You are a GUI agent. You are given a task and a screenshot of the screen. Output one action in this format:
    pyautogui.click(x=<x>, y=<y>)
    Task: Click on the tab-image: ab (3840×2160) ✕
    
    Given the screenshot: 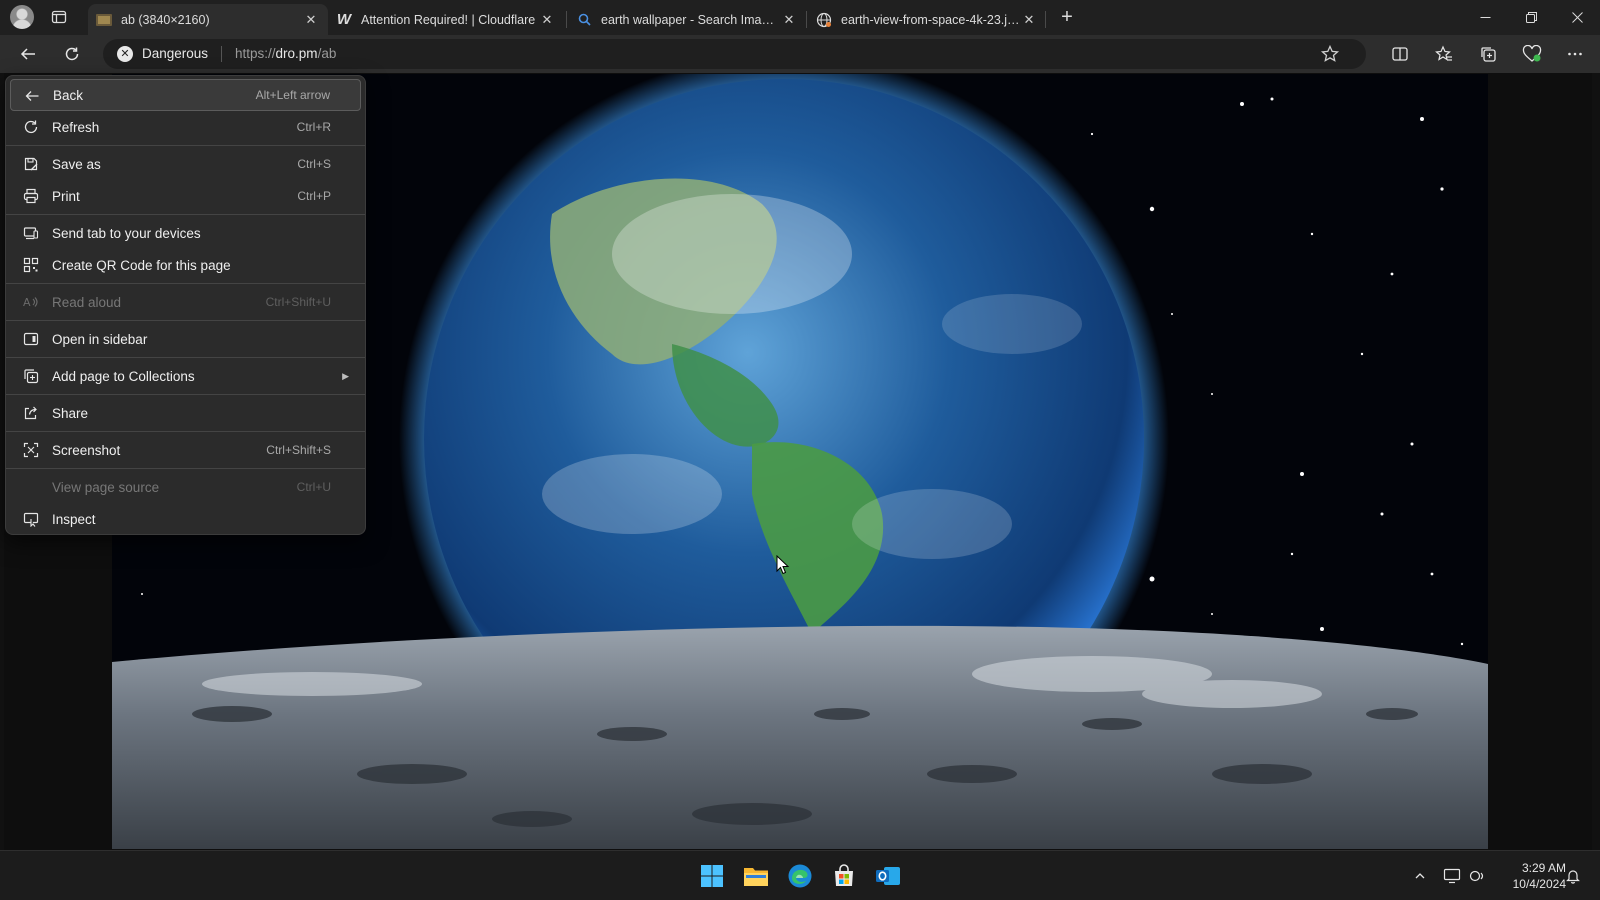 What is the action you would take?
    pyautogui.click(x=208, y=19)
    